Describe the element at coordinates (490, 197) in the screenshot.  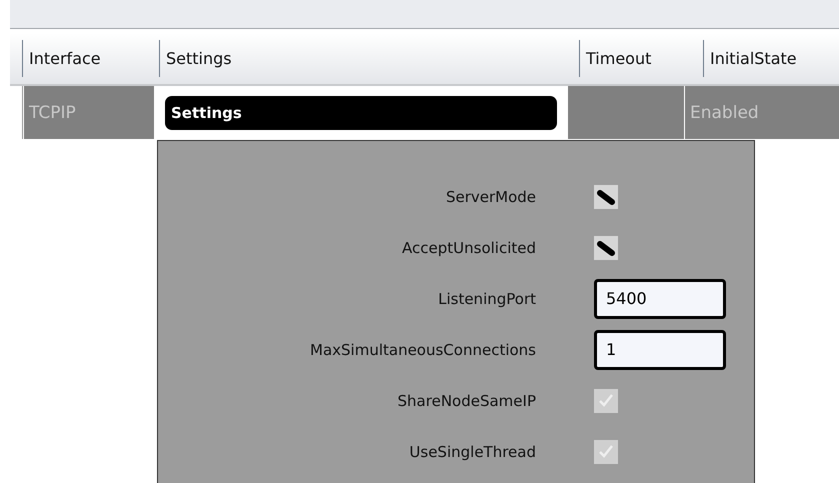
I see `field-label: ServerMode` at that location.